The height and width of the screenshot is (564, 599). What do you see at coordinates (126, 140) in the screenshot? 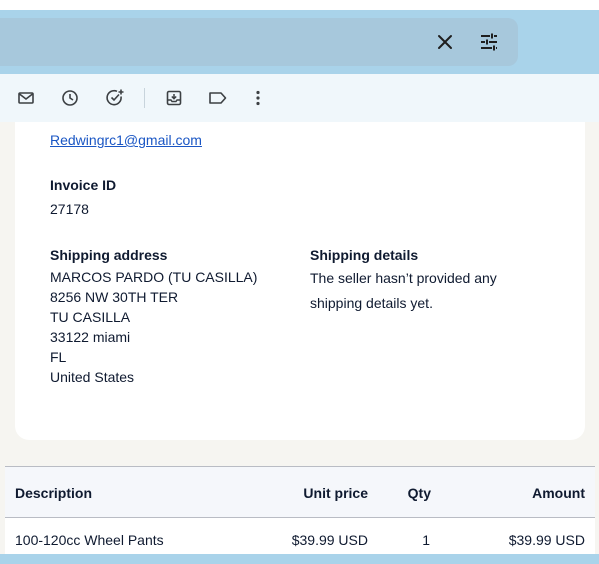
I see `customer-email-link: Redwingrc1@gmail.com` at bounding box center [126, 140].